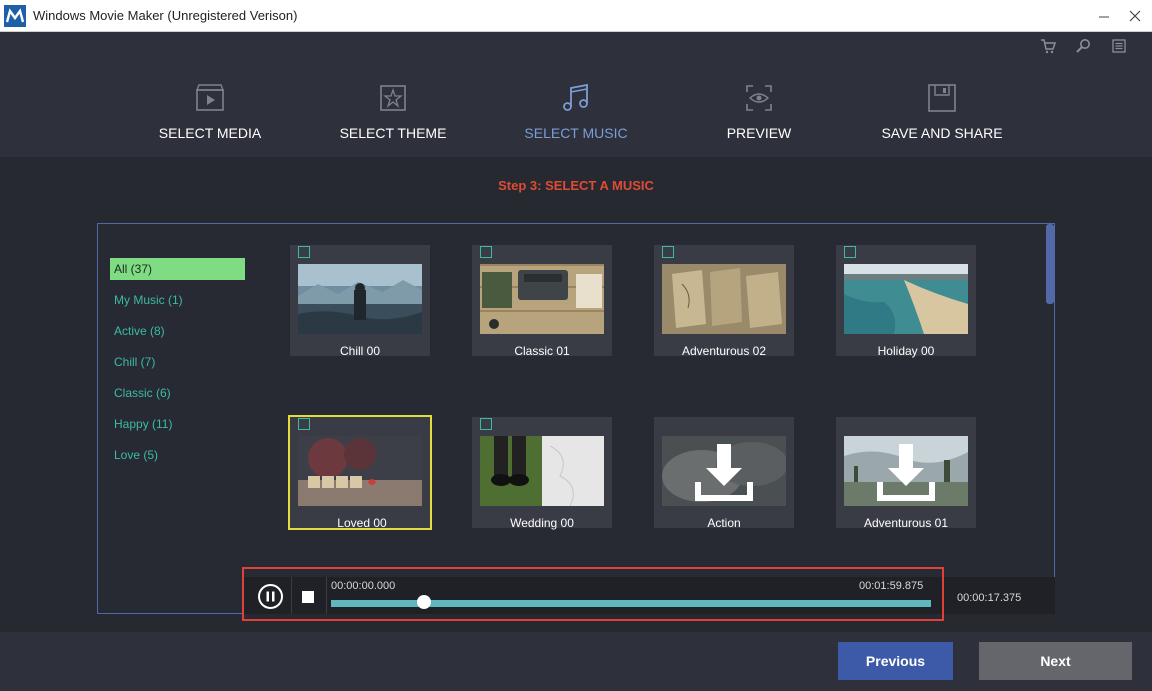 This screenshot has width=1152, height=691. I want to click on step-preview: PREVIEW, so click(759, 117).